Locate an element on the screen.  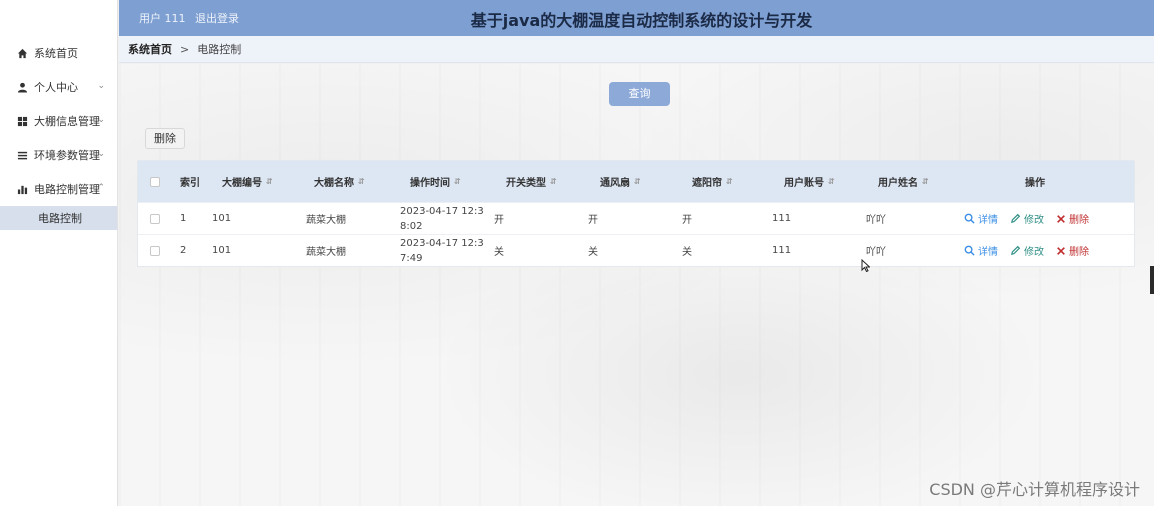
cell-op-time: 2023-04-17 12:3 7:49 is located at coordinates (447, 251).